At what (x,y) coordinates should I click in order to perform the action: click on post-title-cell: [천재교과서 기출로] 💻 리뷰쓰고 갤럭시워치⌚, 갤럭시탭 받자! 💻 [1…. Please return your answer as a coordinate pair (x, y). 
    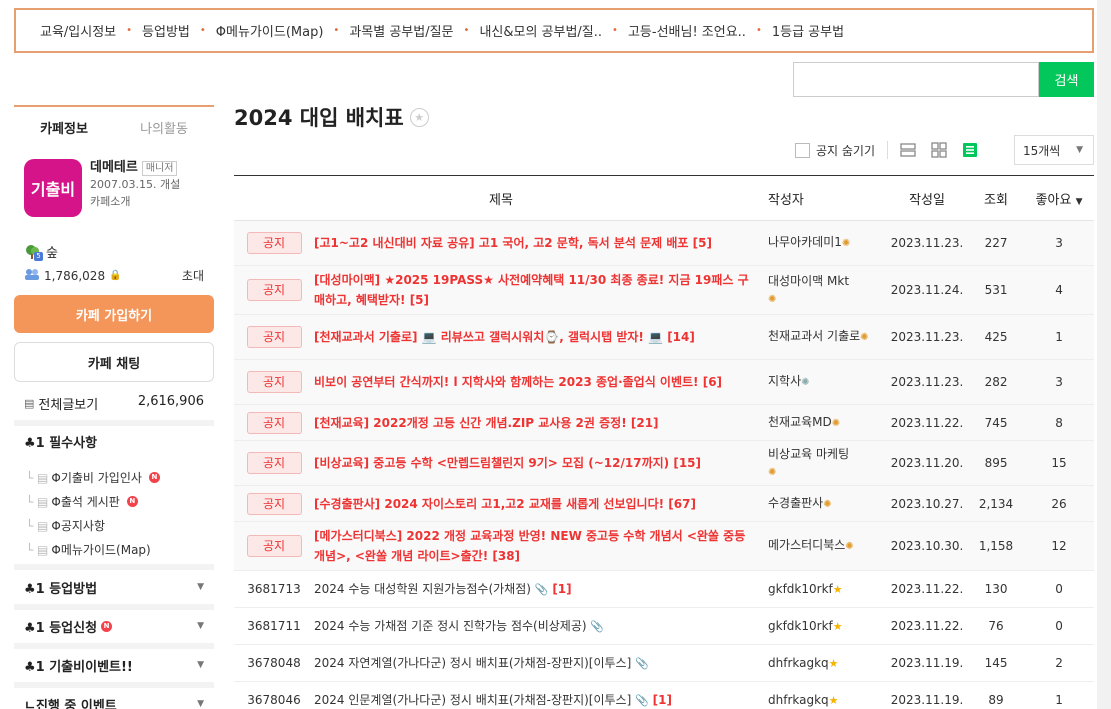
    Looking at the image, I should click on (541, 337).